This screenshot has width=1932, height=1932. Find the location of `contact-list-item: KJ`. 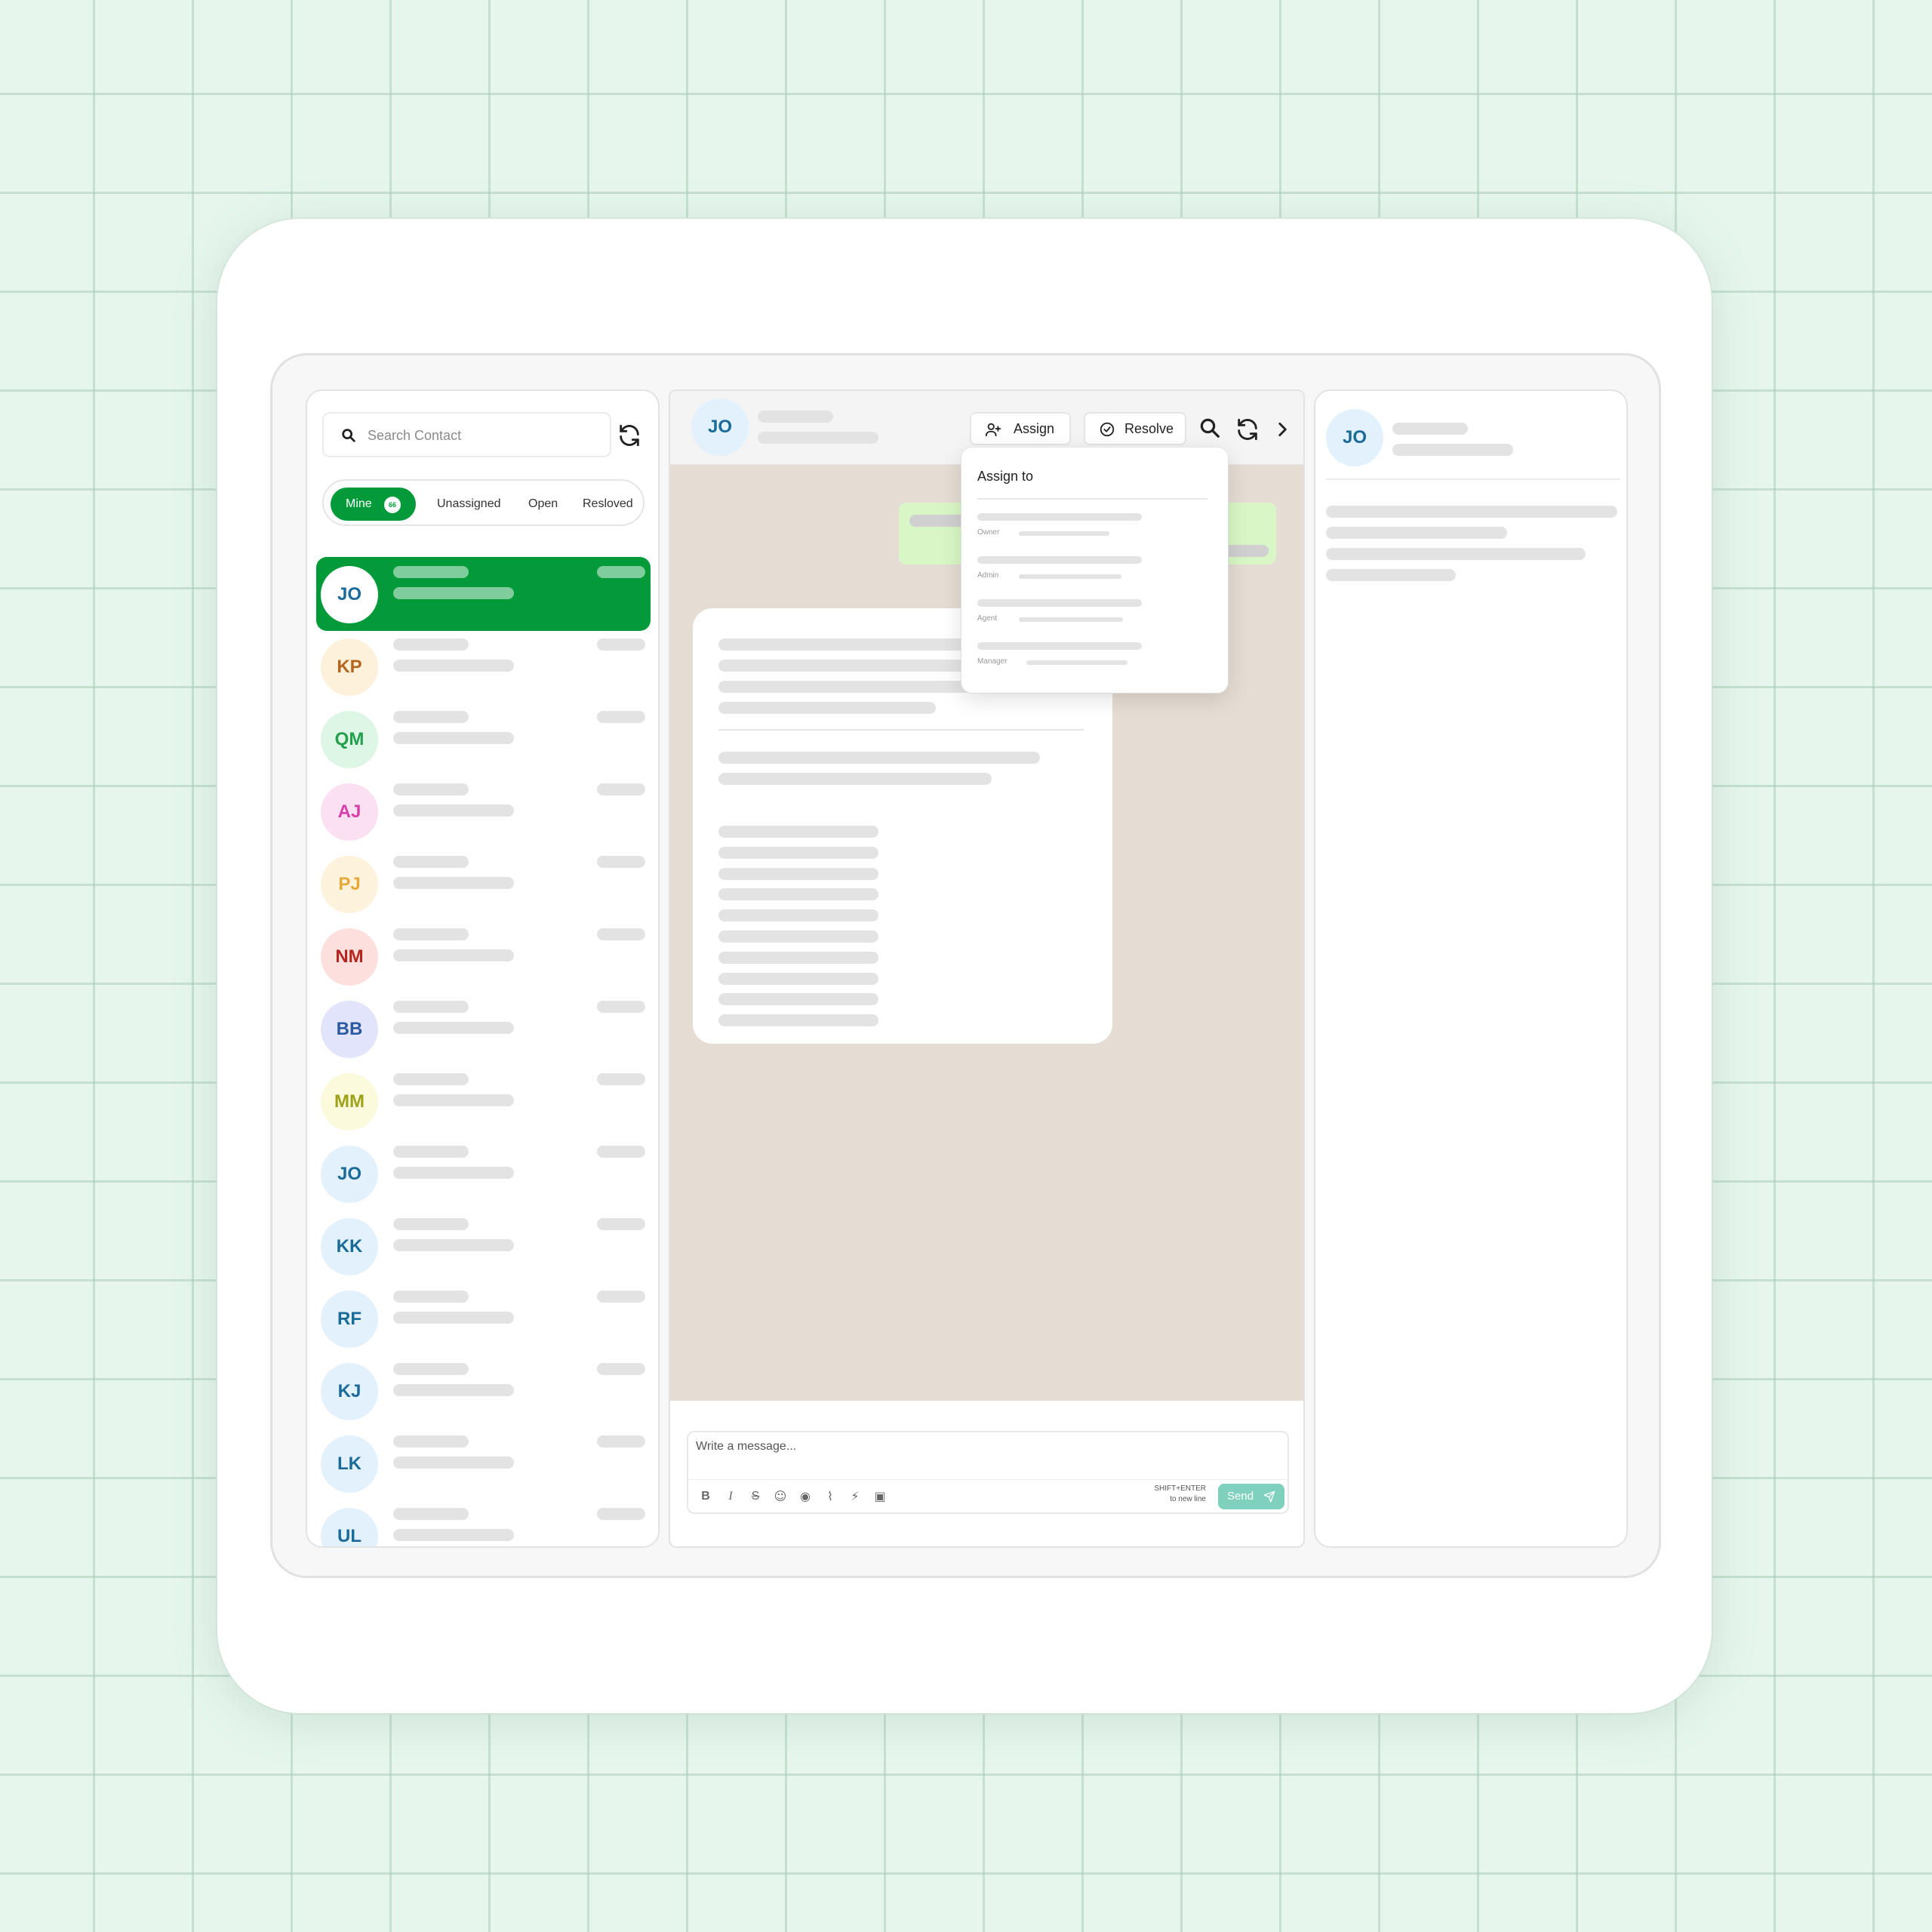

contact-list-item: KJ is located at coordinates (483, 1391).